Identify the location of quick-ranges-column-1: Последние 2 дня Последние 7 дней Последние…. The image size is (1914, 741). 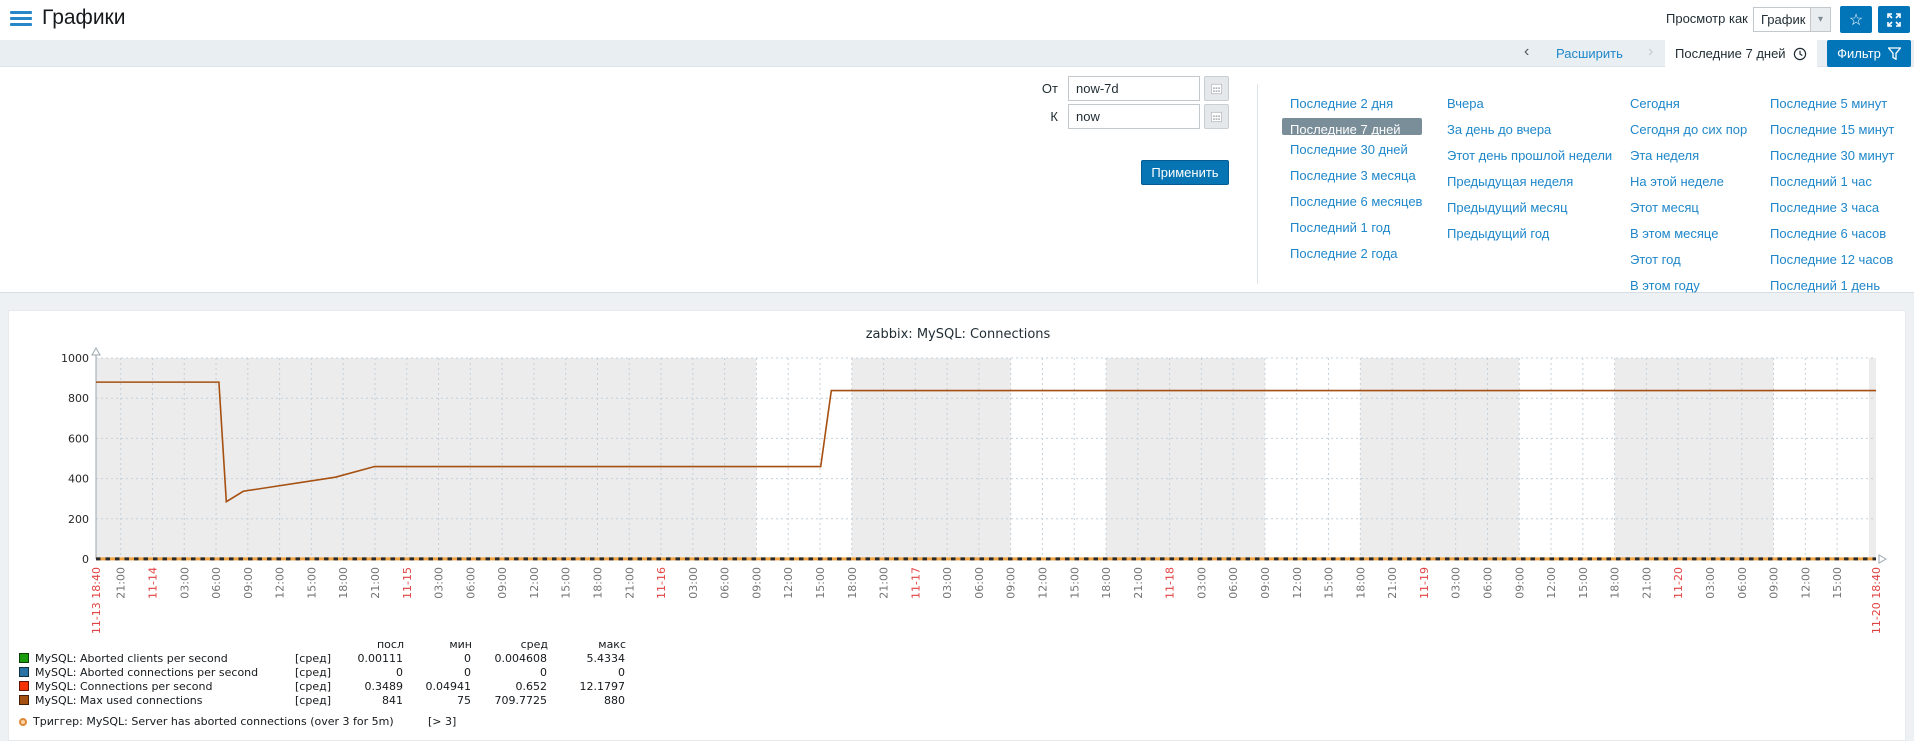
(1352, 178).